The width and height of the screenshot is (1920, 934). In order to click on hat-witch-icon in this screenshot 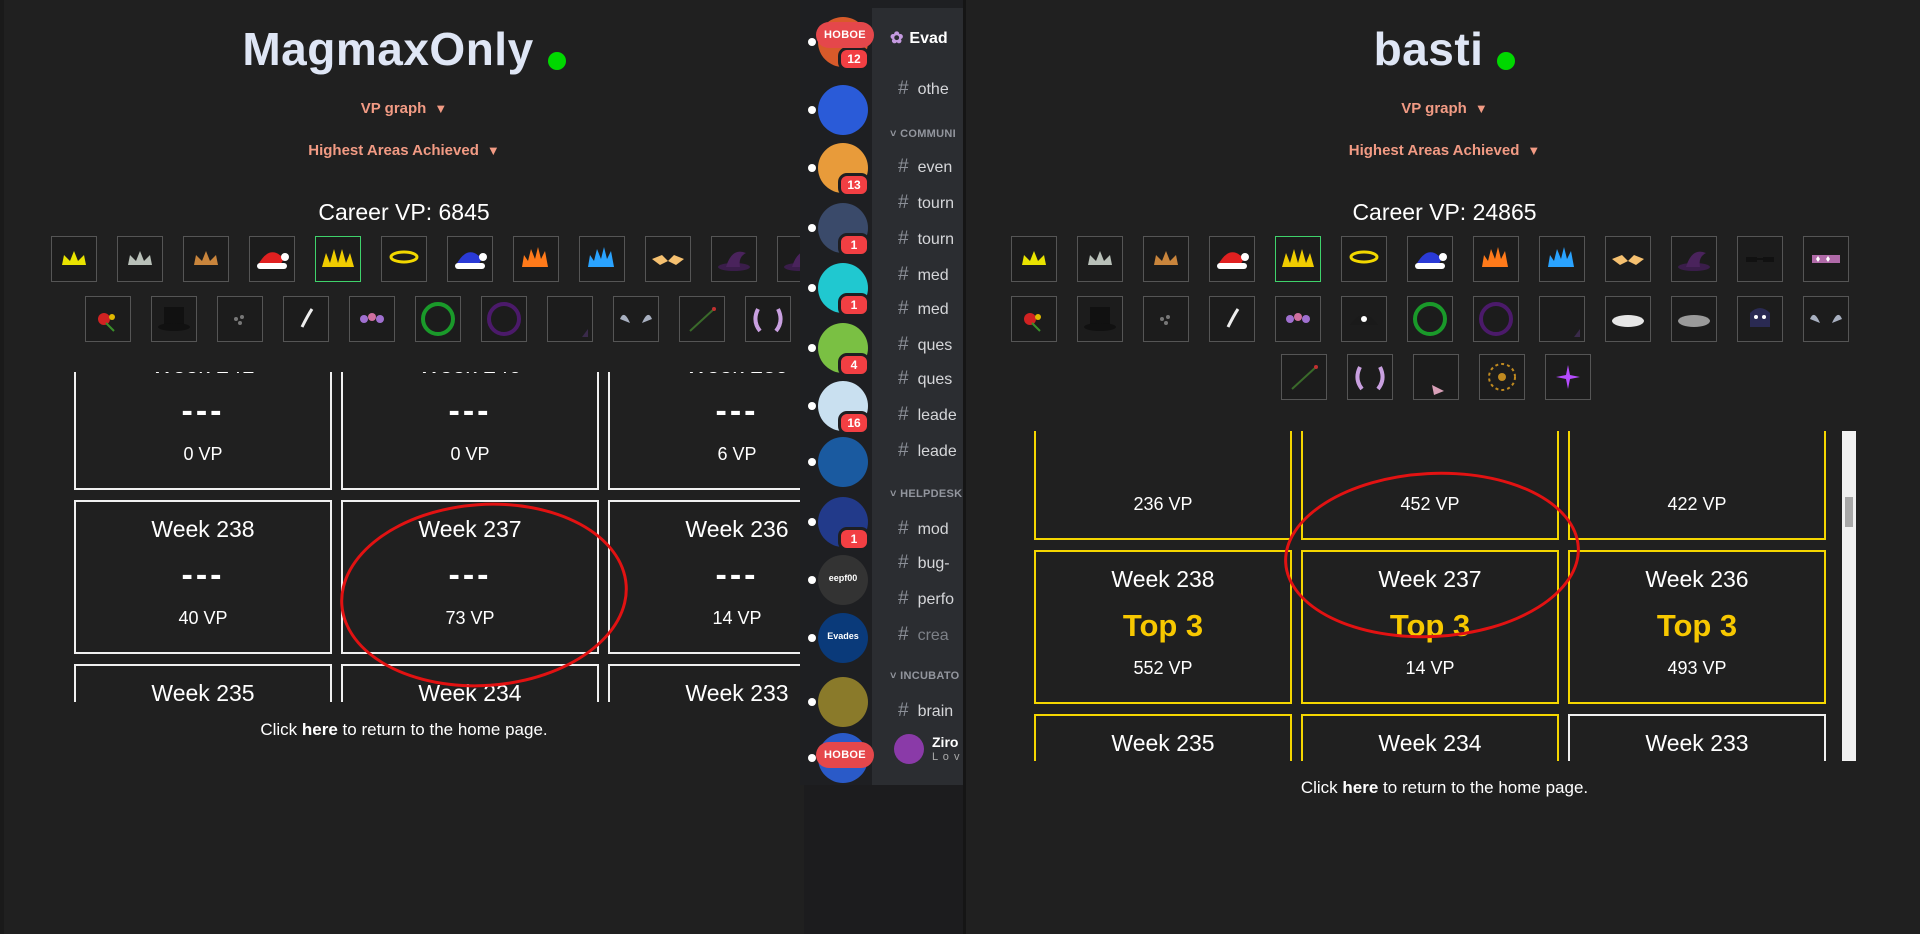, I will do `click(734, 259)`.